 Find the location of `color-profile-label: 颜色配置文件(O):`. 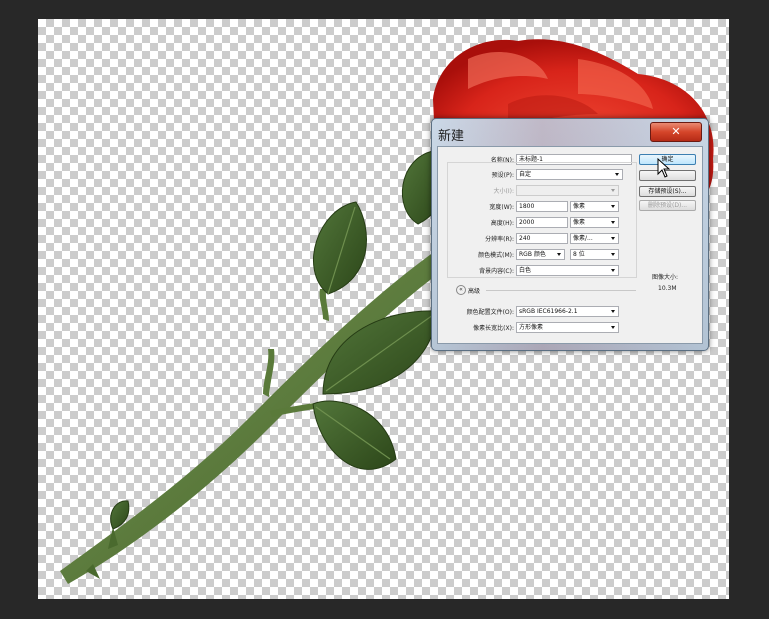

color-profile-label: 颜色配置文件(O): is located at coordinates (490, 312).